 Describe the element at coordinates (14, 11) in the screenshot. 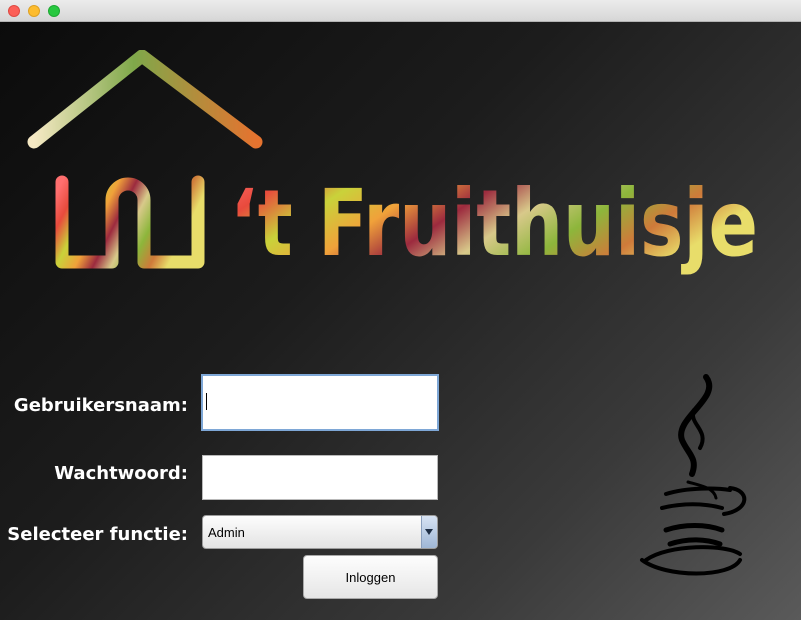

I see `close-window-icon` at that location.